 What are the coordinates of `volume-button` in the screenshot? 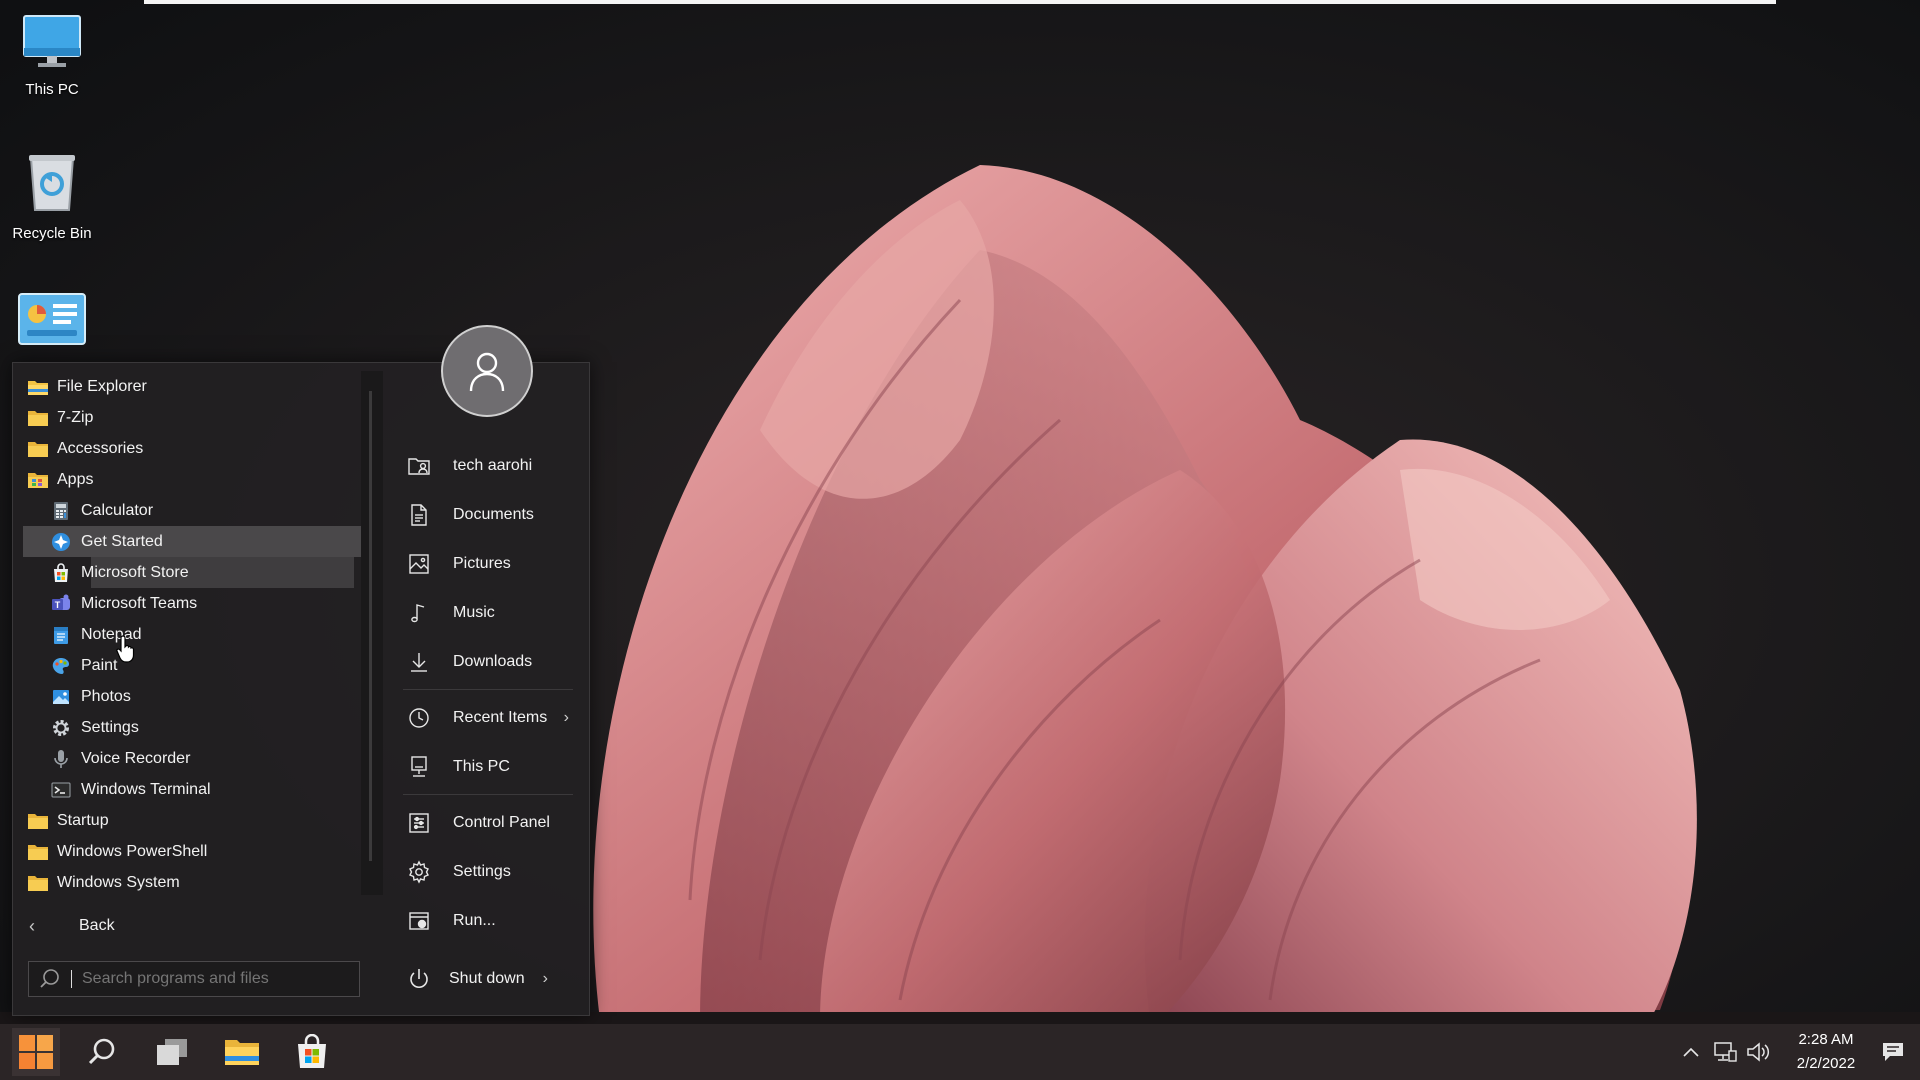 It's located at (1759, 1052).